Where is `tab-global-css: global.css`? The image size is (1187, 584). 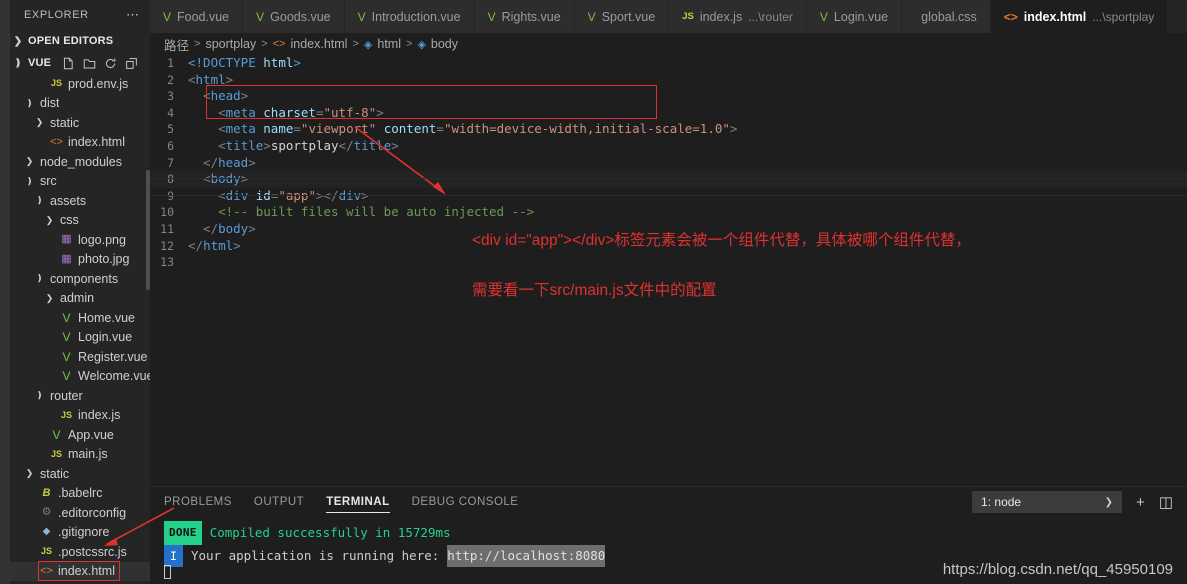 tab-global-css: global.css is located at coordinates (946, 16).